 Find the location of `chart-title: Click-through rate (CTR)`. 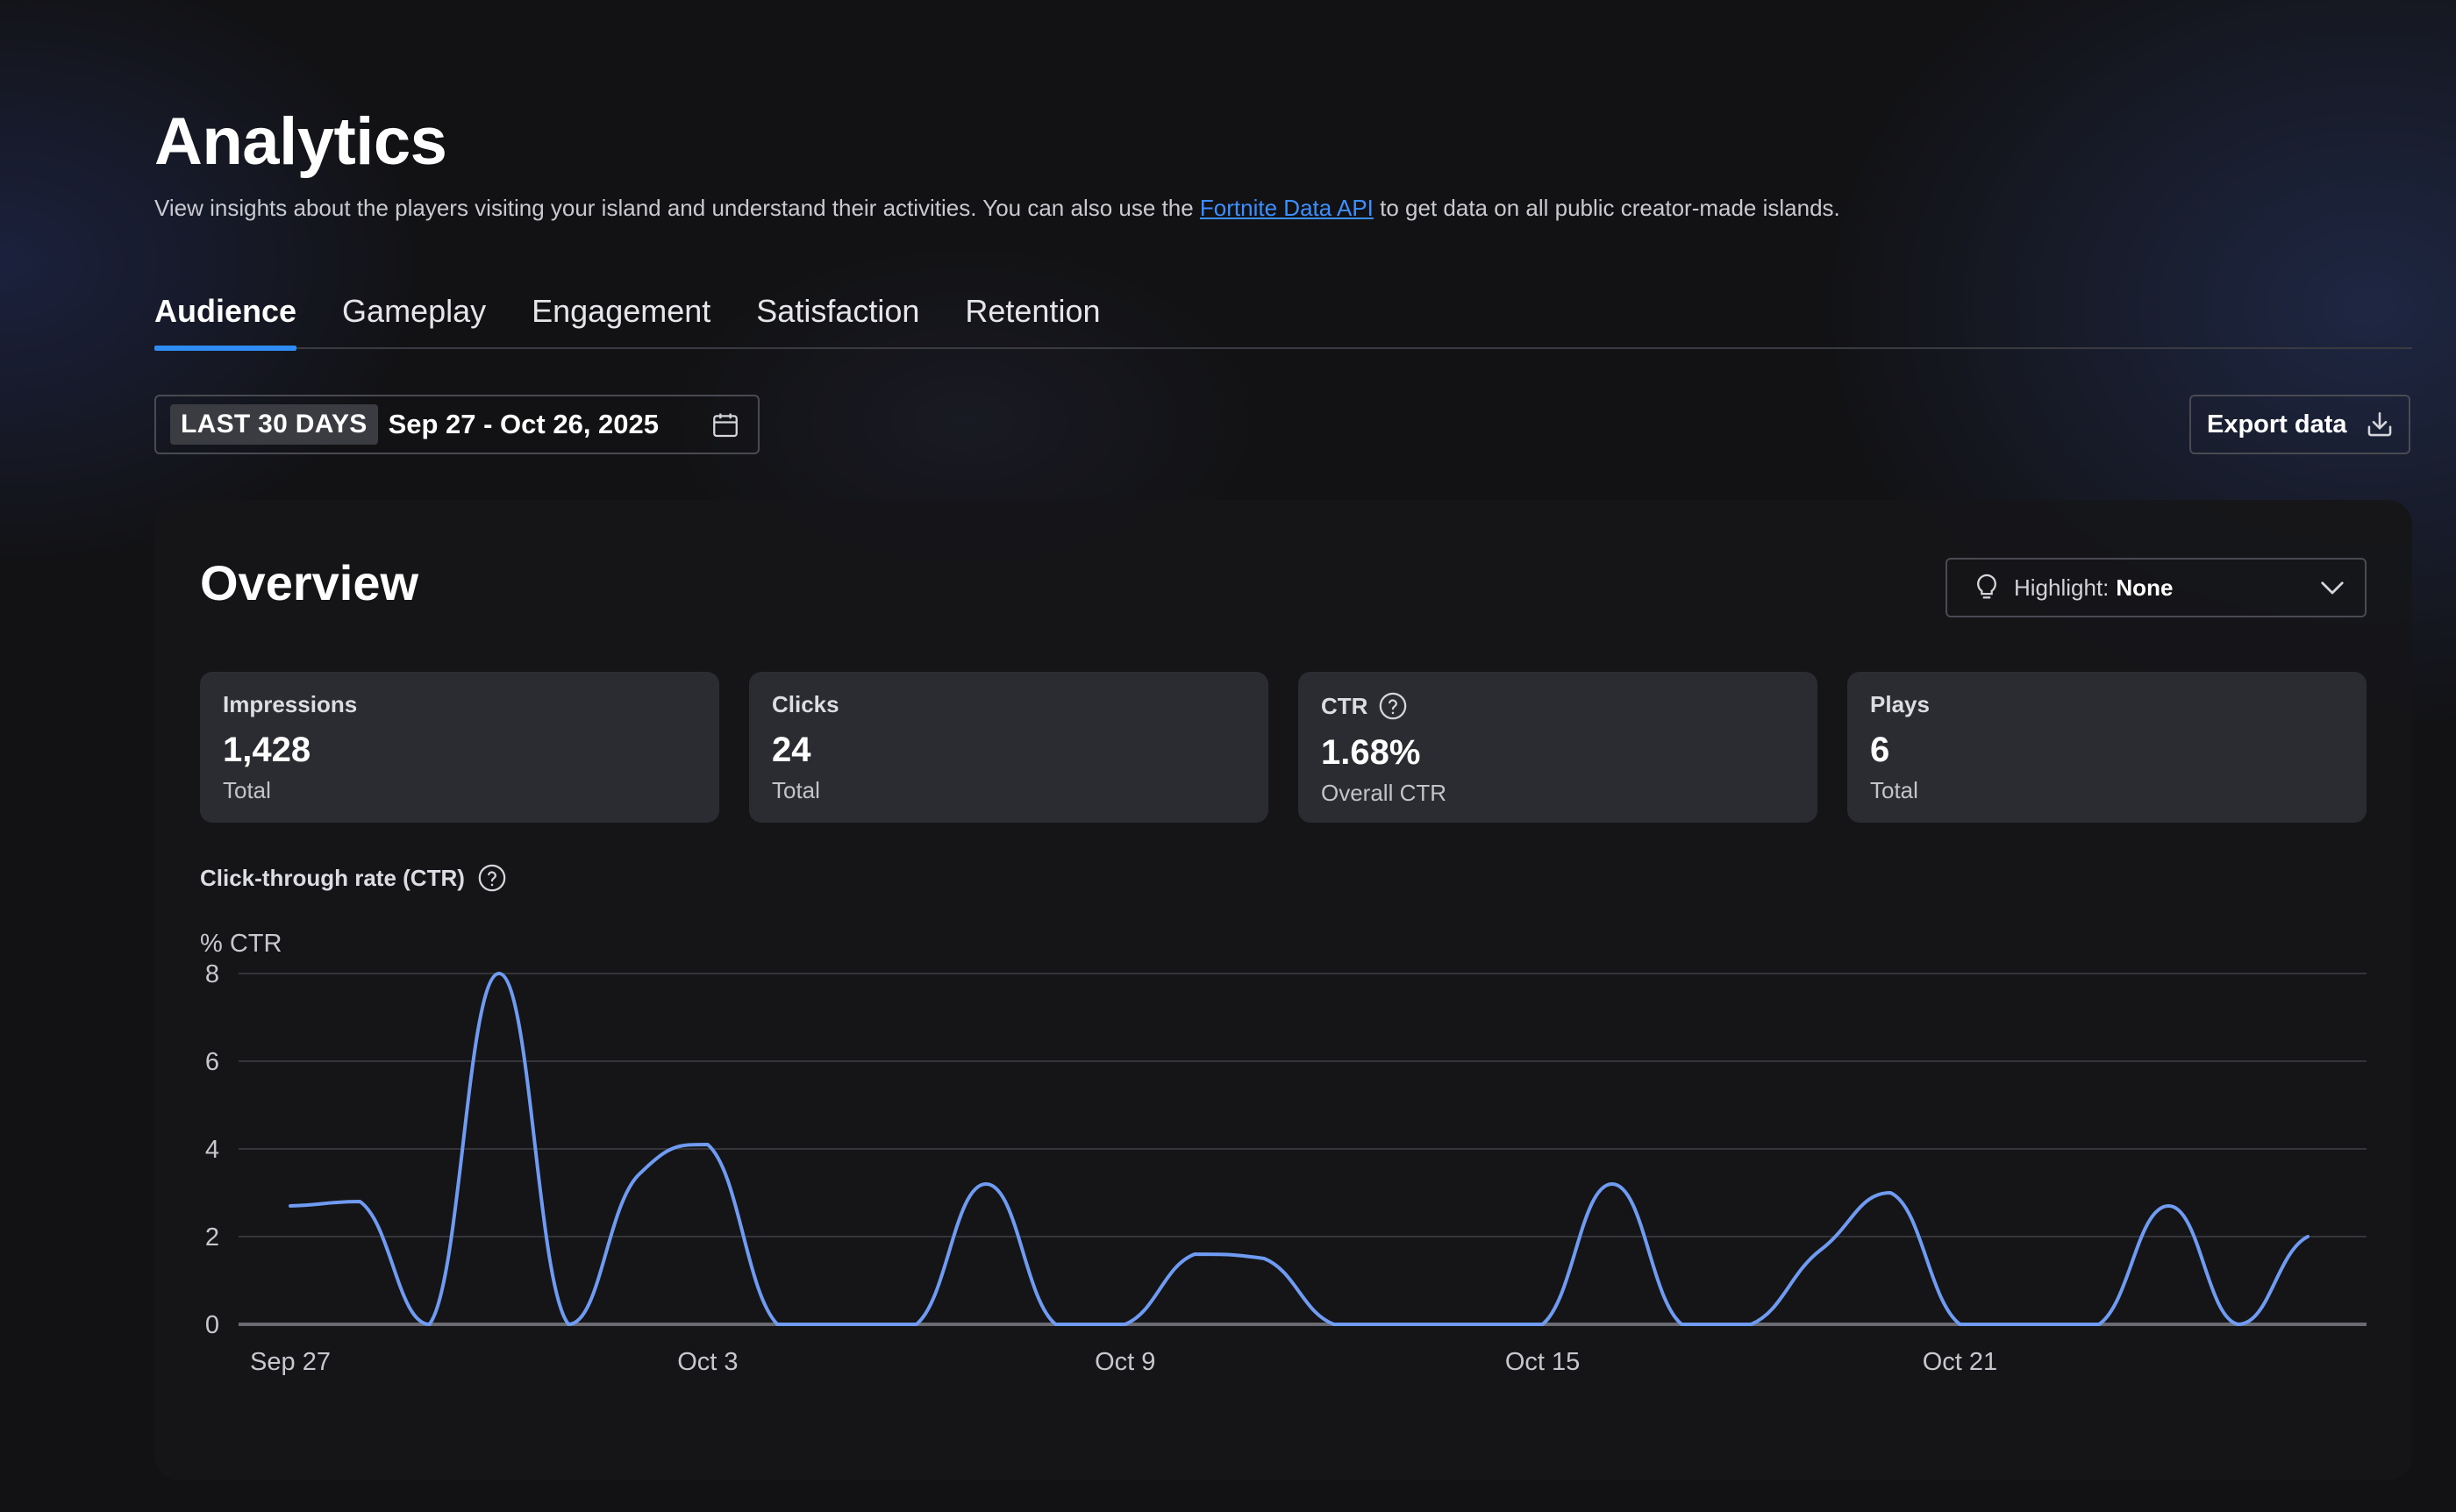

chart-title: Click-through rate (CTR) is located at coordinates (333, 877).